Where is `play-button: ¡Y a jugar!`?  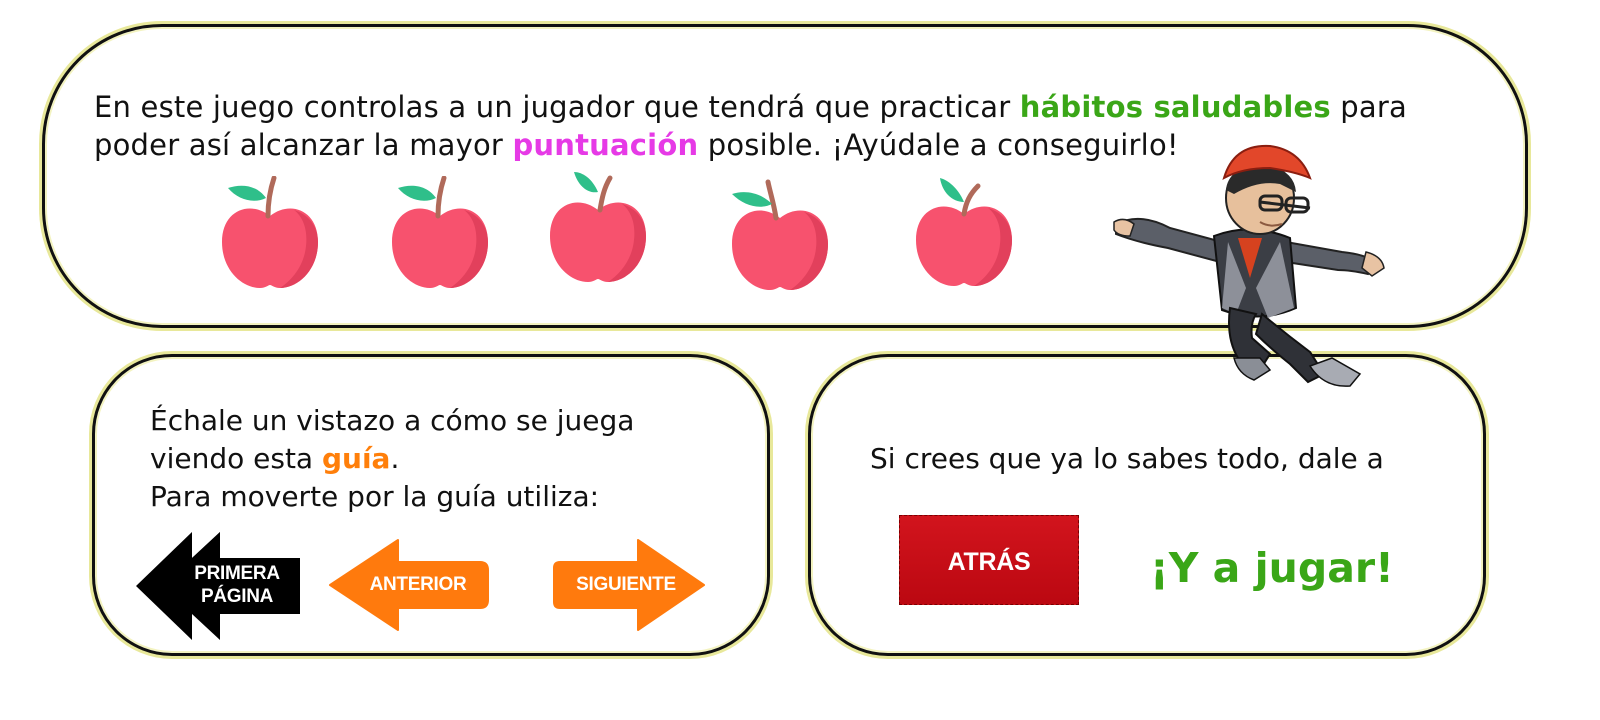 play-button: ¡Y a jugar! is located at coordinates (1280, 568).